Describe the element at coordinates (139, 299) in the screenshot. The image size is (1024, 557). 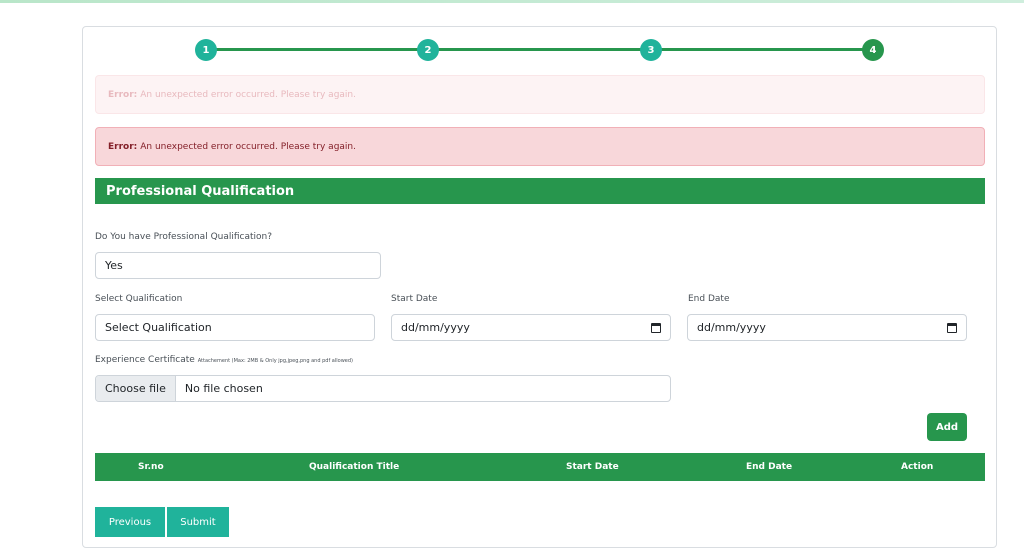
I see `qualification-label: Select Qualification` at that location.